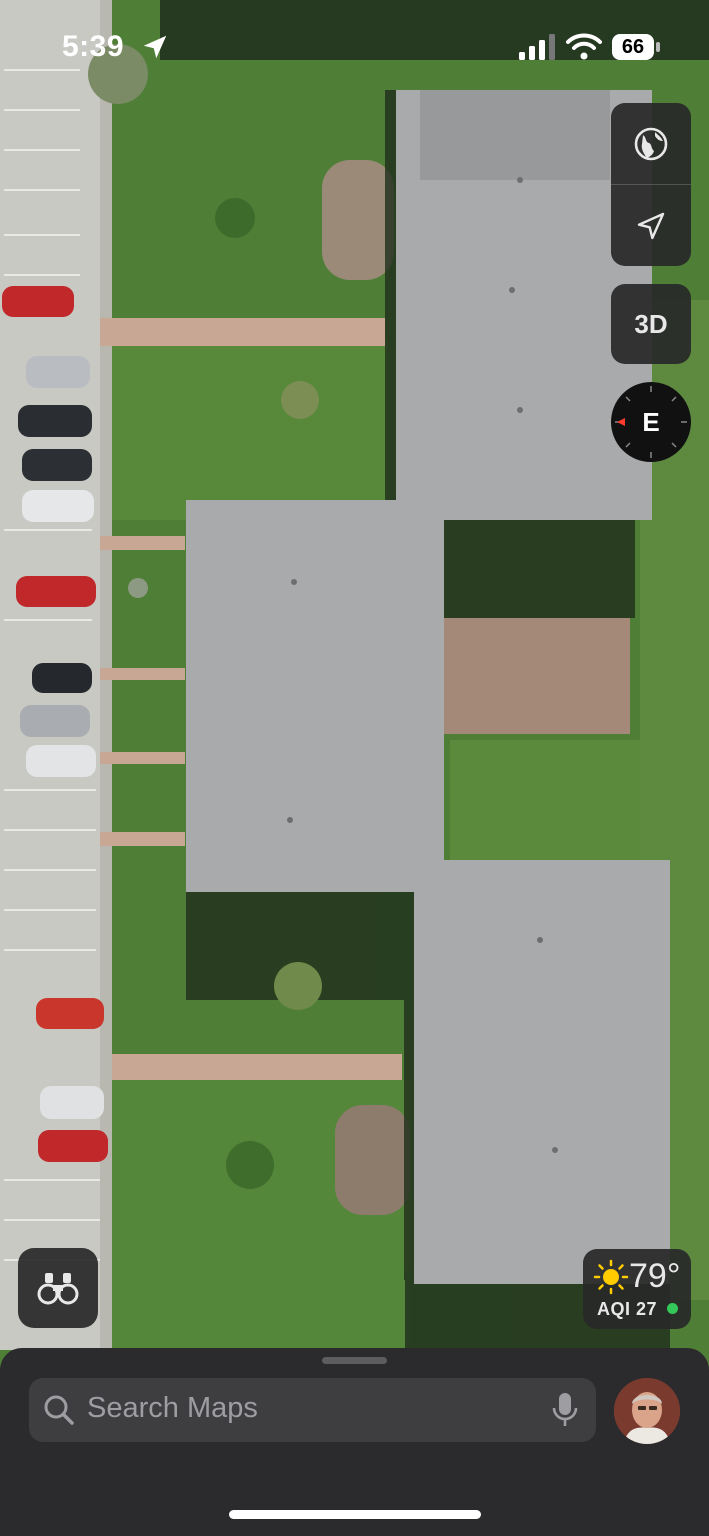  I want to click on look-around-button, so click(58, 1288).